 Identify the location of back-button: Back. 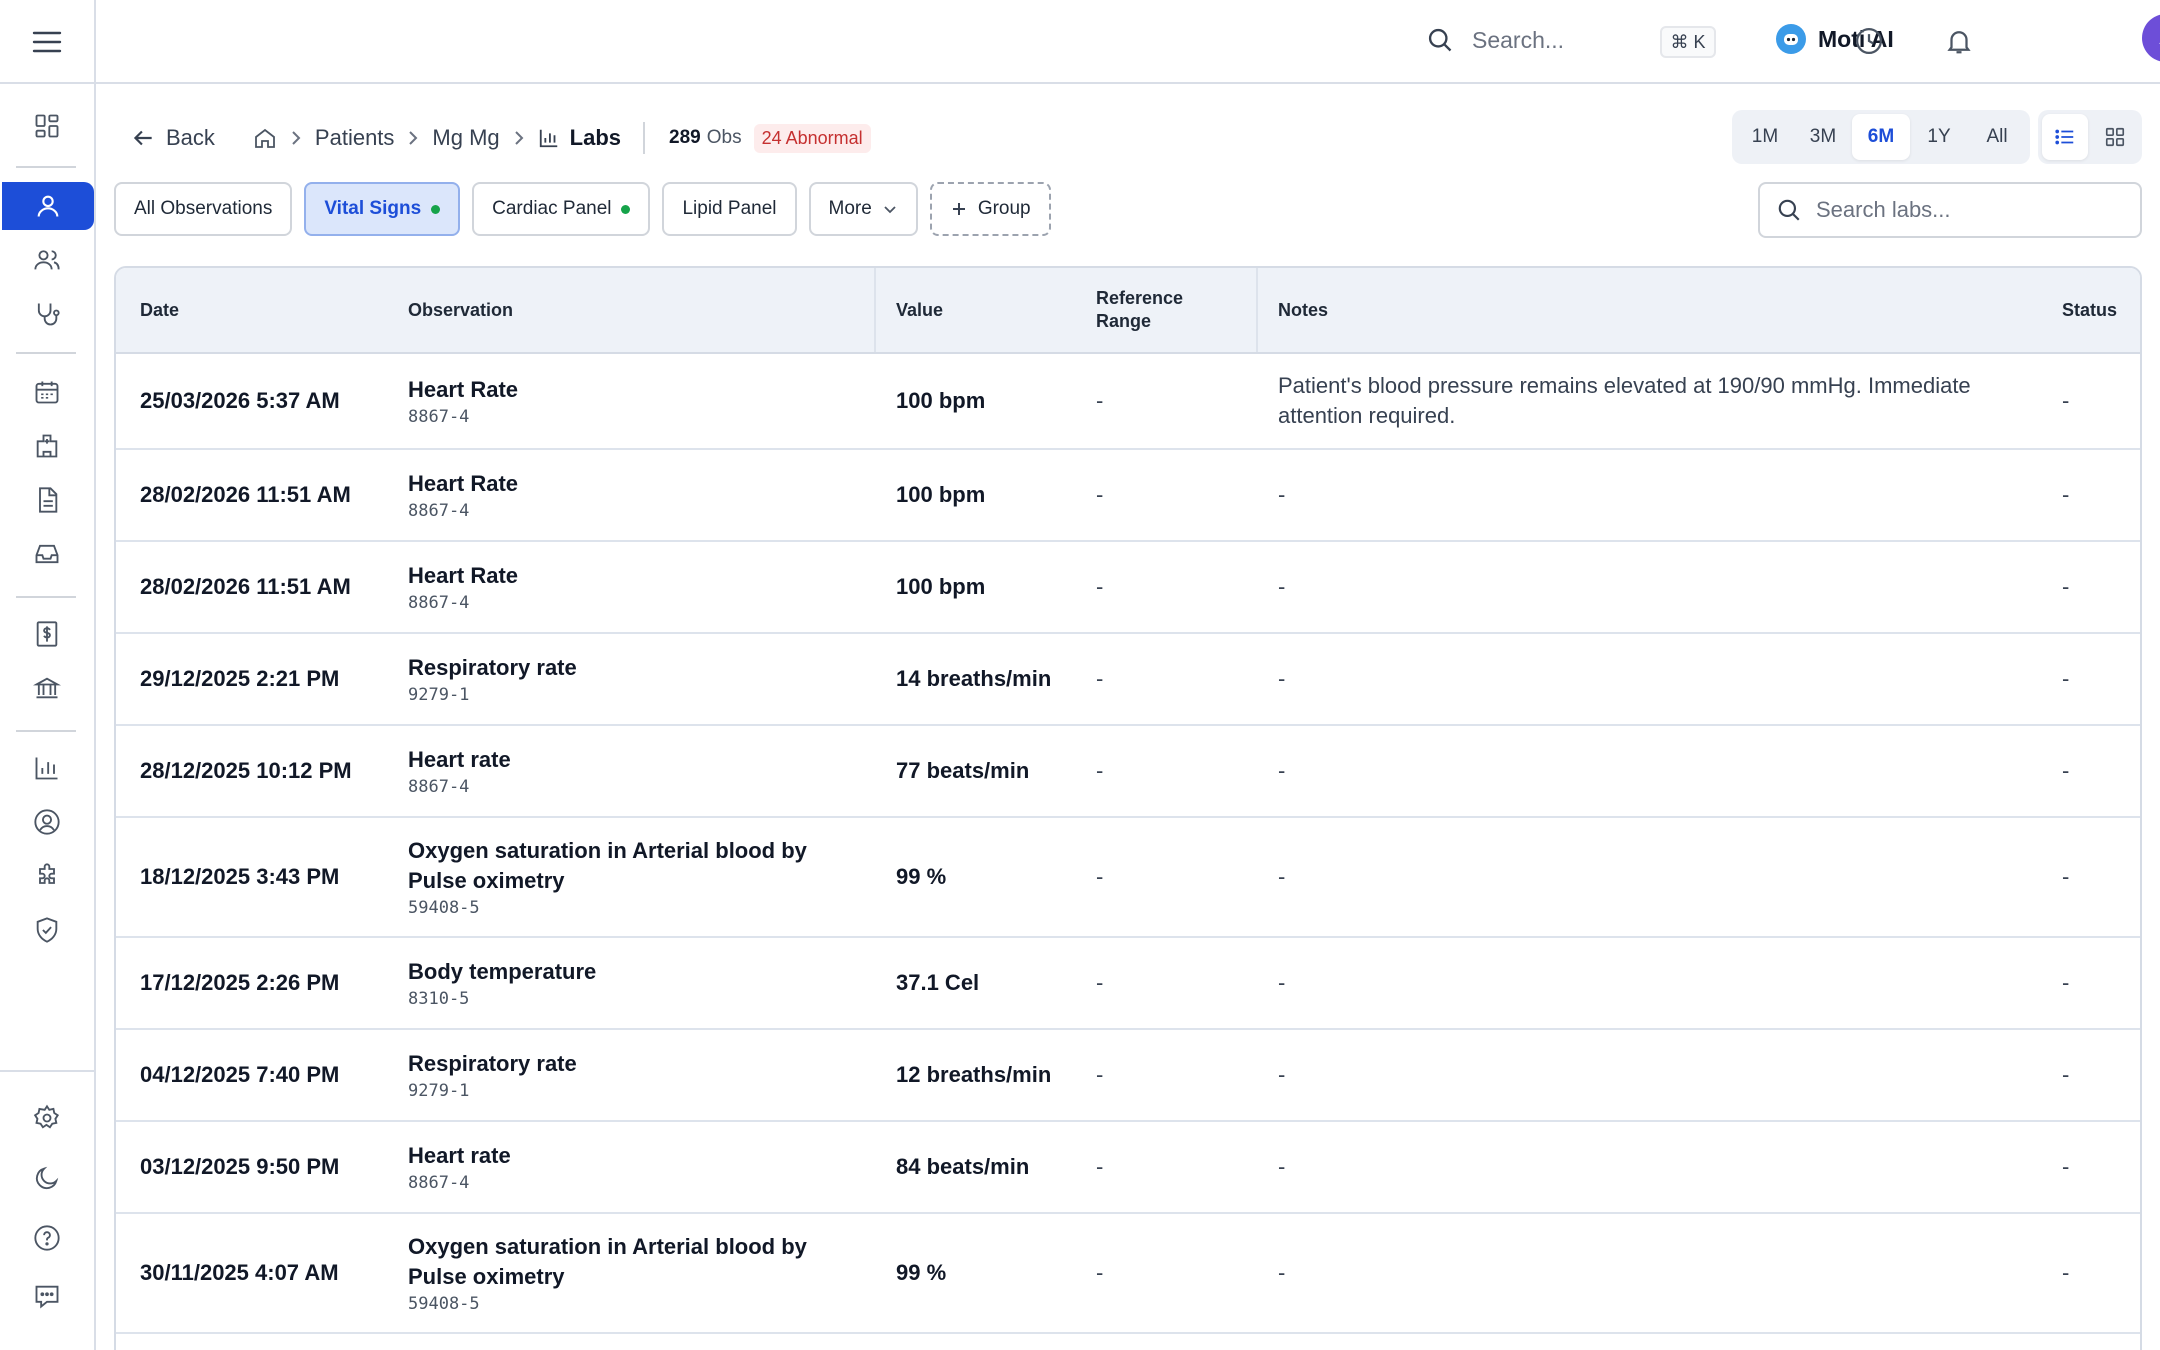
(172, 138).